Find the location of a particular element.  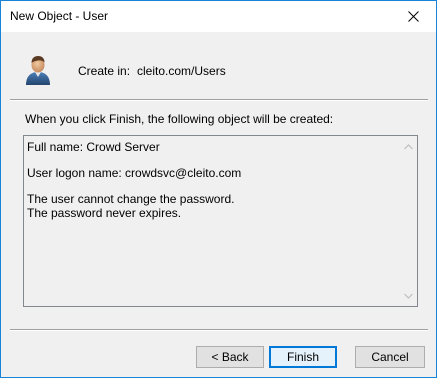

scroll-down-button is located at coordinates (408, 295).